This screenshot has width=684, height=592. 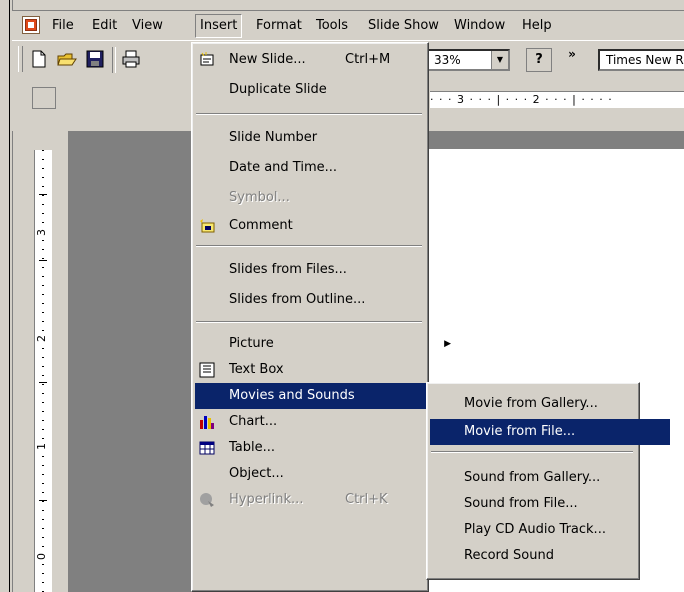 What do you see at coordinates (207, 370) in the screenshot?
I see `text-box-icon` at bounding box center [207, 370].